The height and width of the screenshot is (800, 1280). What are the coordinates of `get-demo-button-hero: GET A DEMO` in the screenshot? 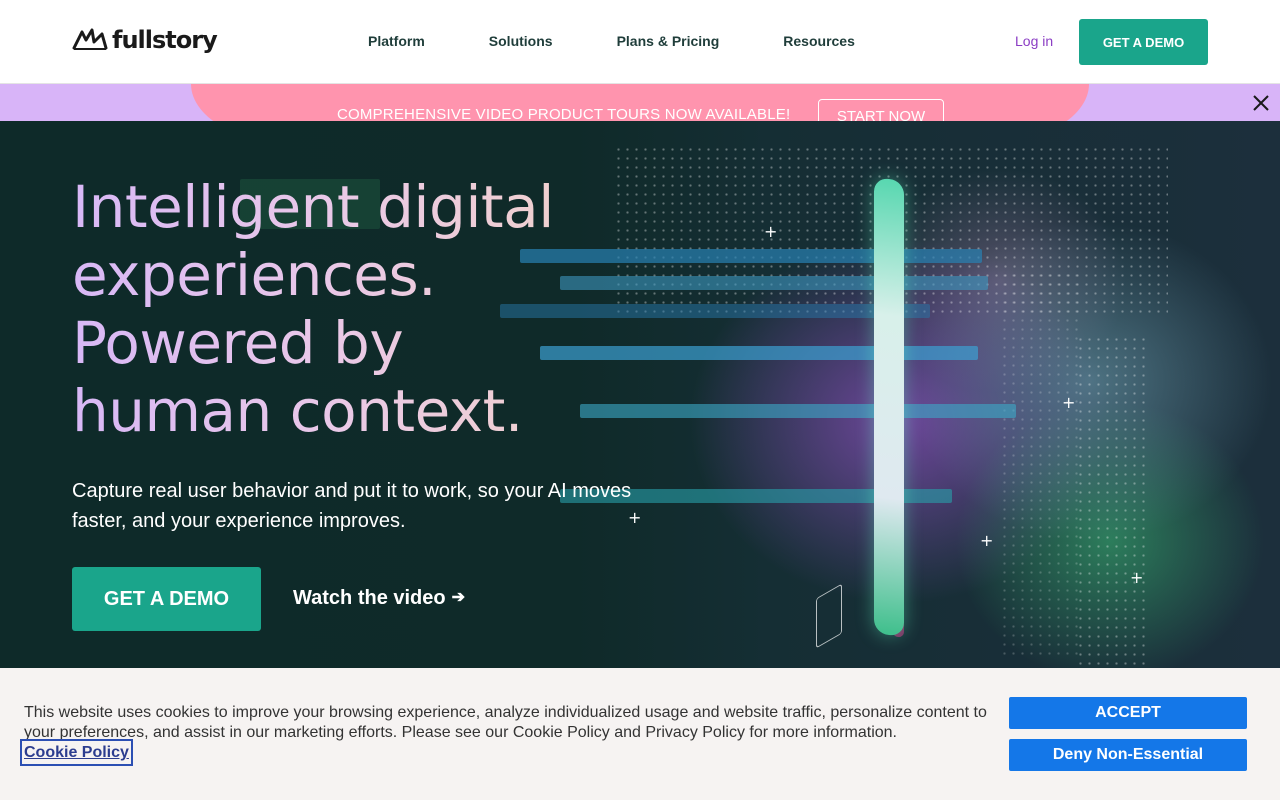 It's located at (166, 599).